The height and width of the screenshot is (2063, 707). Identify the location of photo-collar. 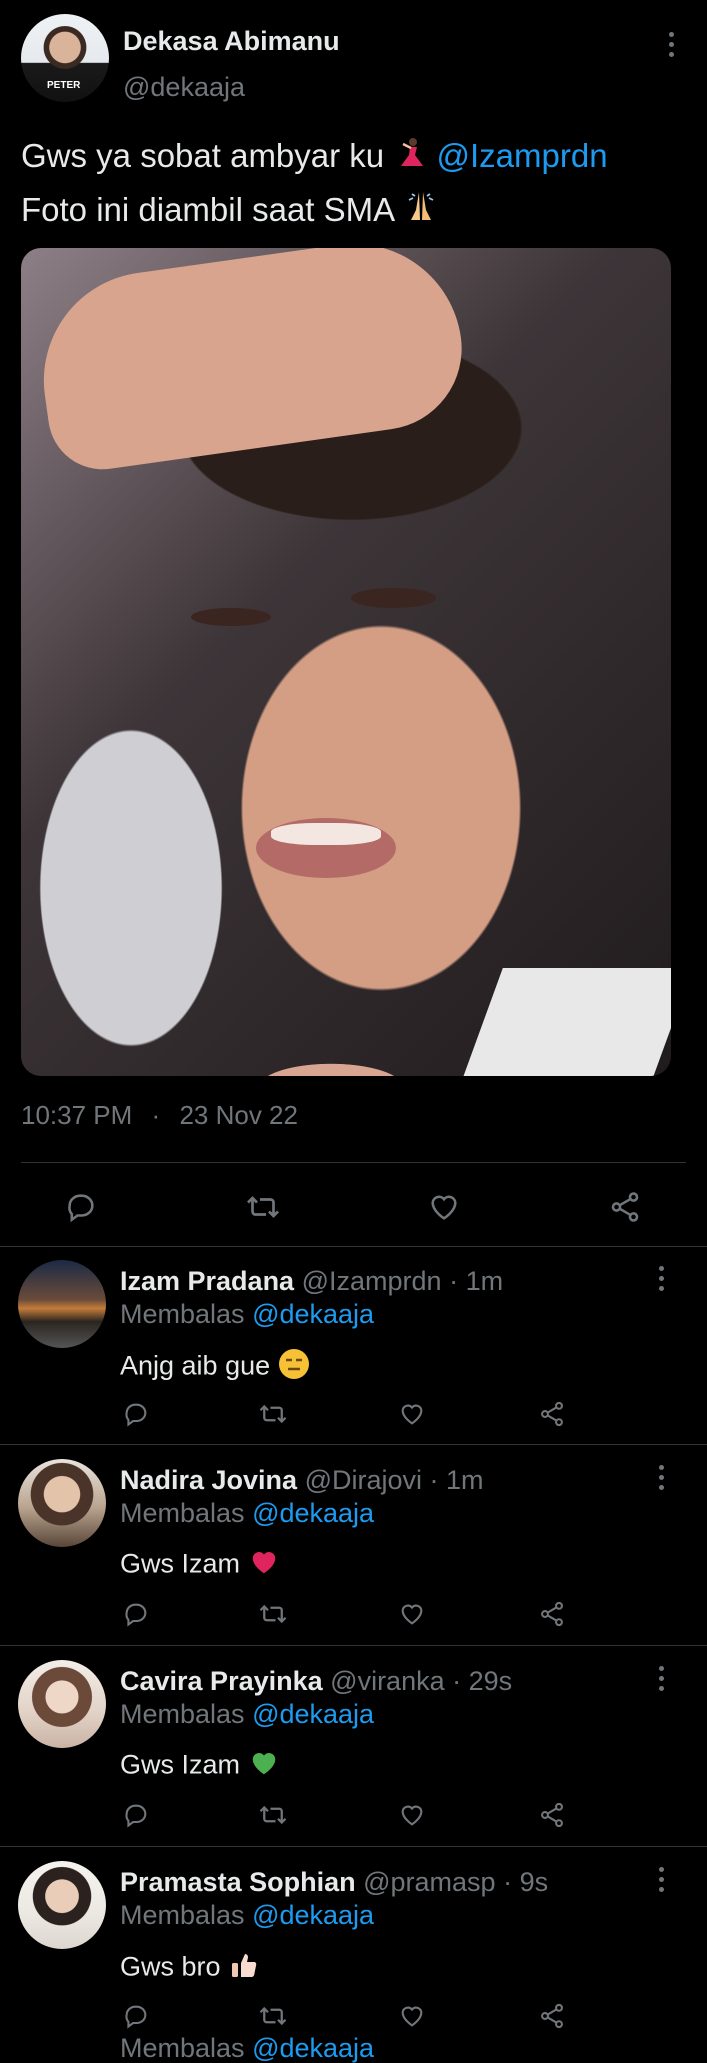
(565, 1022).